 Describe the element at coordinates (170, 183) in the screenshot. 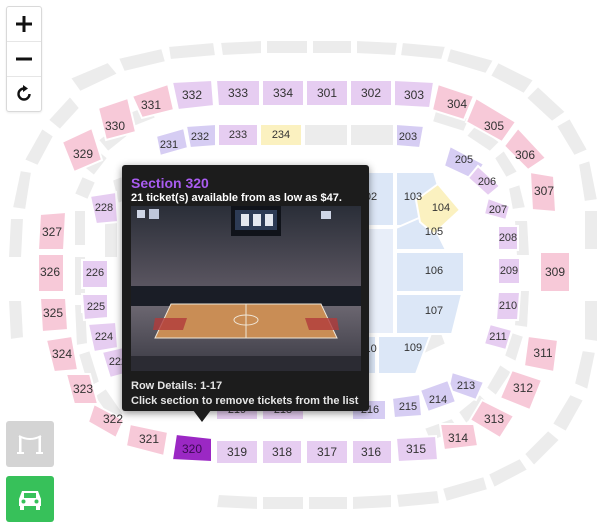

I see `popup-title: Section 320` at that location.